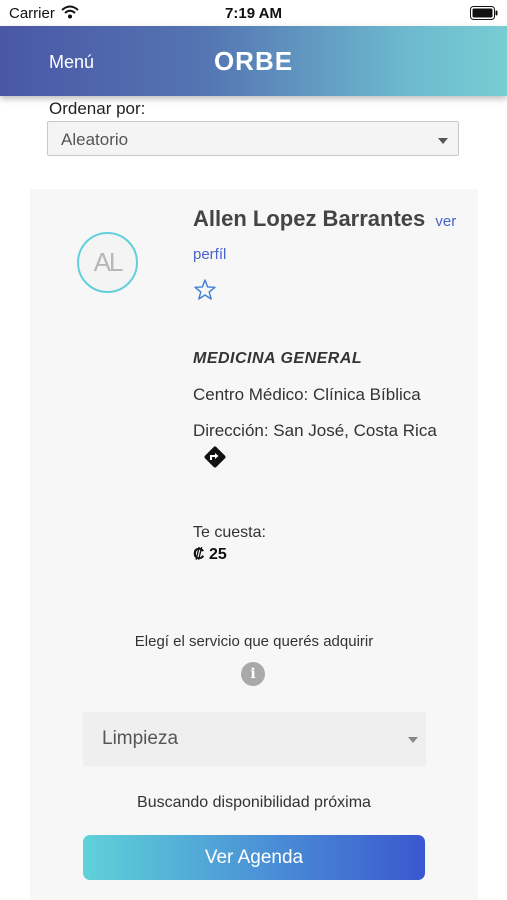 Image resolution: width=507 pixels, height=900 pixels. I want to click on info-icon: i, so click(253, 674).